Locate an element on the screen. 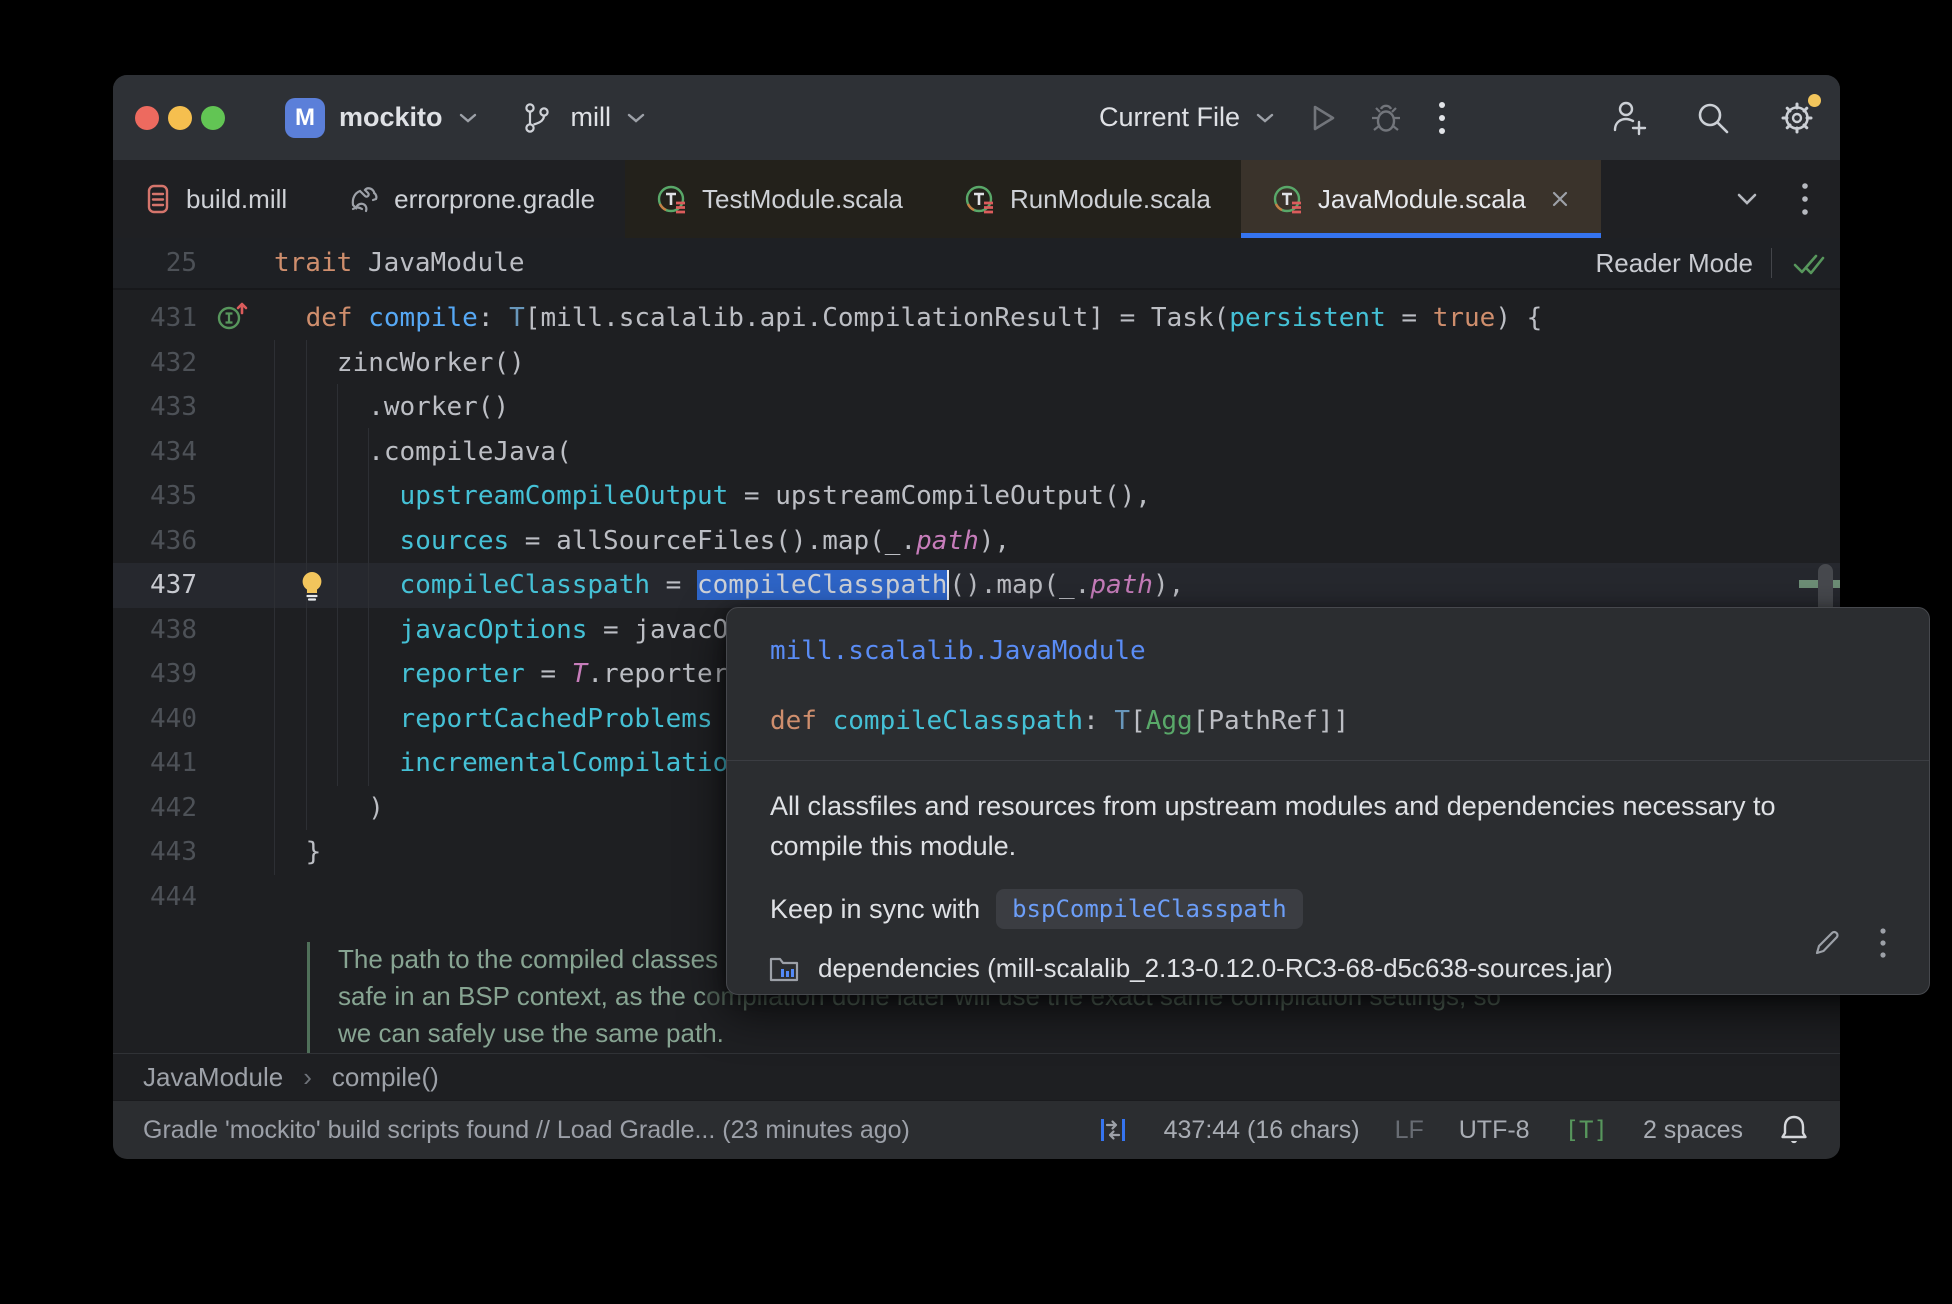 Image resolution: width=1952 pixels, height=1304 pixels. line-number: 443 is located at coordinates (173, 852).